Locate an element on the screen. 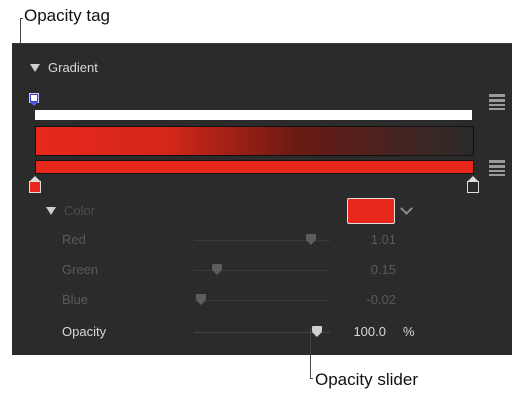  slider-row-opacity: Opacity 100.0 % is located at coordinates (262, 333).